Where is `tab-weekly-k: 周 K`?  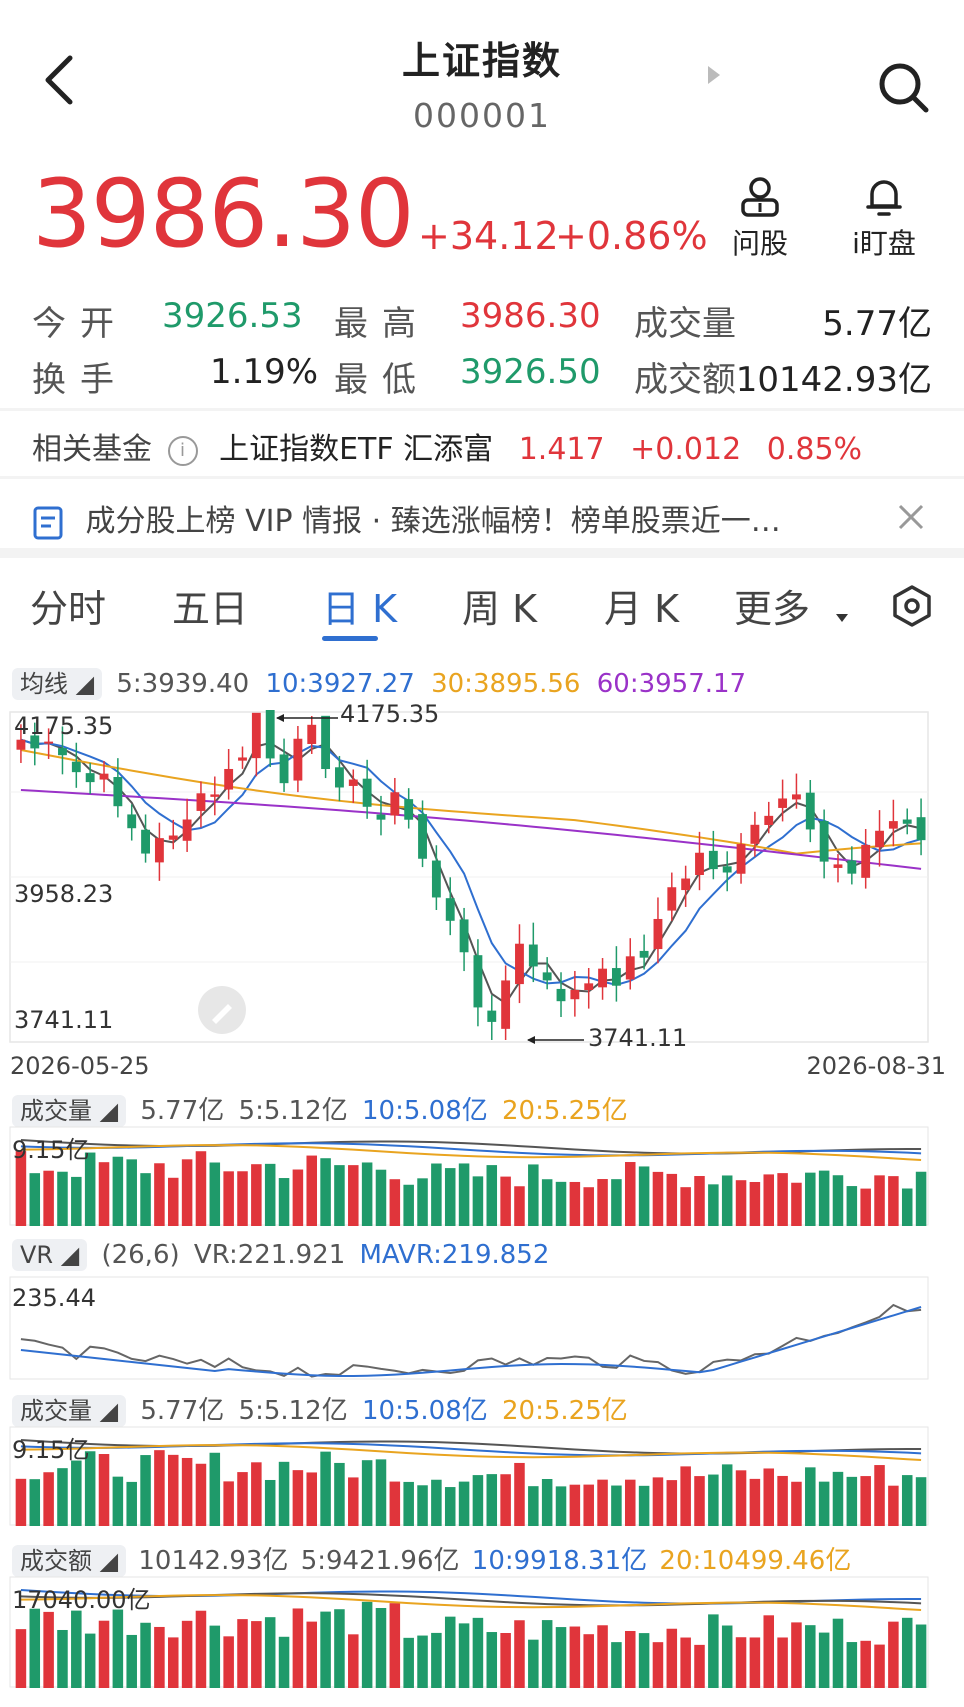 tab-weekly-k: 周 K is located at coordinates (499, 605).